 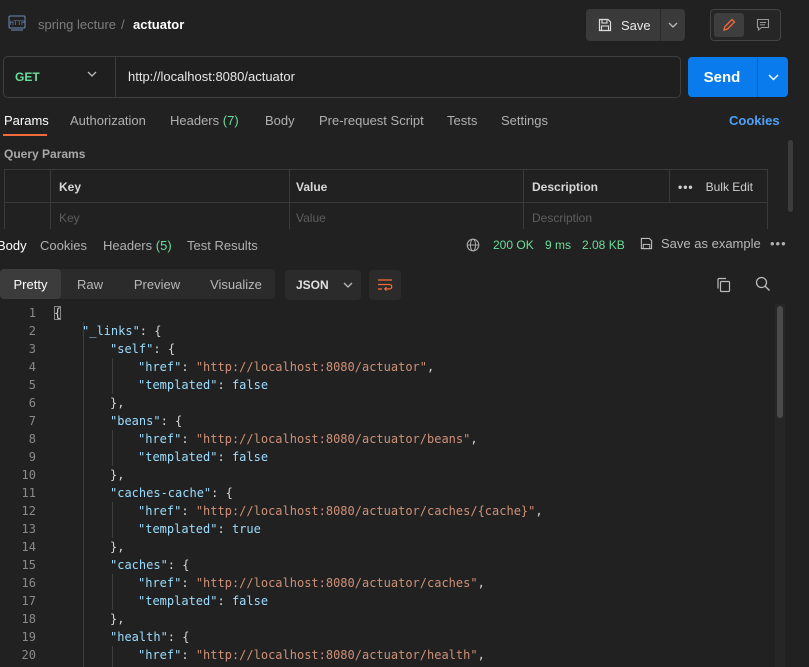 I want to click on format-select: JSON, so click(x=323, y=285).